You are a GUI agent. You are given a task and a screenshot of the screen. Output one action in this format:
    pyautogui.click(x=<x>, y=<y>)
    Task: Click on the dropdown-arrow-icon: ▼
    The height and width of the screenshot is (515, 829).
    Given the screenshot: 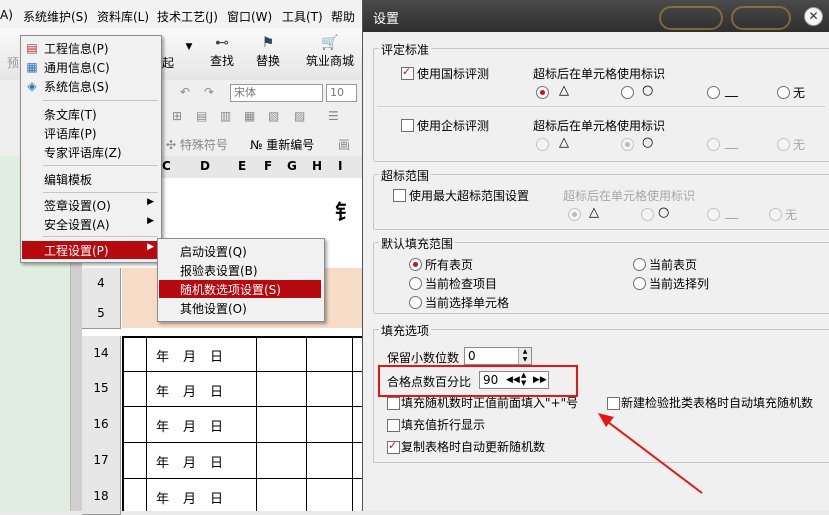 What is the action you would take?
    pyautogui.click(x=189, y=47)
    